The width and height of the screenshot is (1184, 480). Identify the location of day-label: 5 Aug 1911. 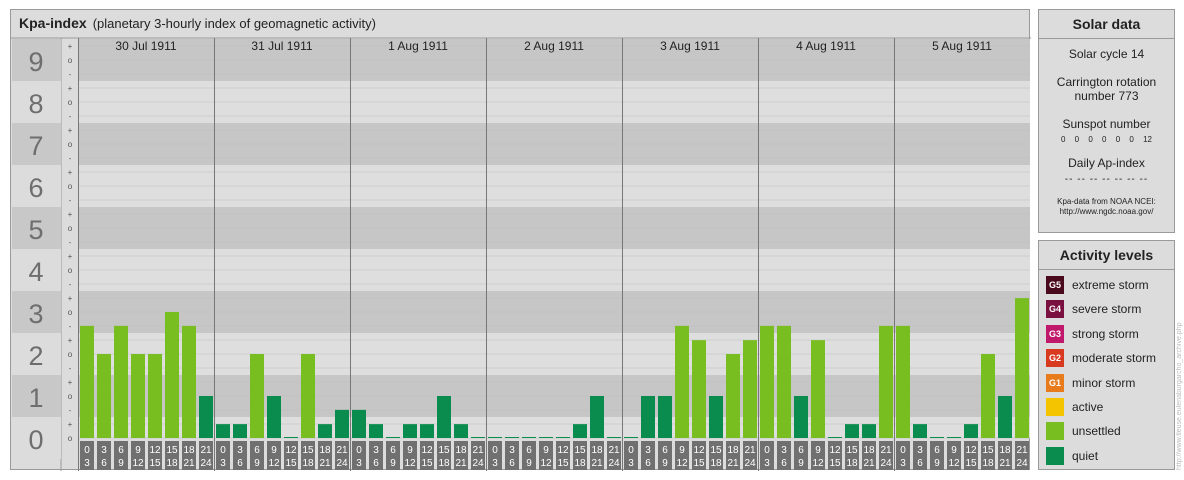
(962, 46).